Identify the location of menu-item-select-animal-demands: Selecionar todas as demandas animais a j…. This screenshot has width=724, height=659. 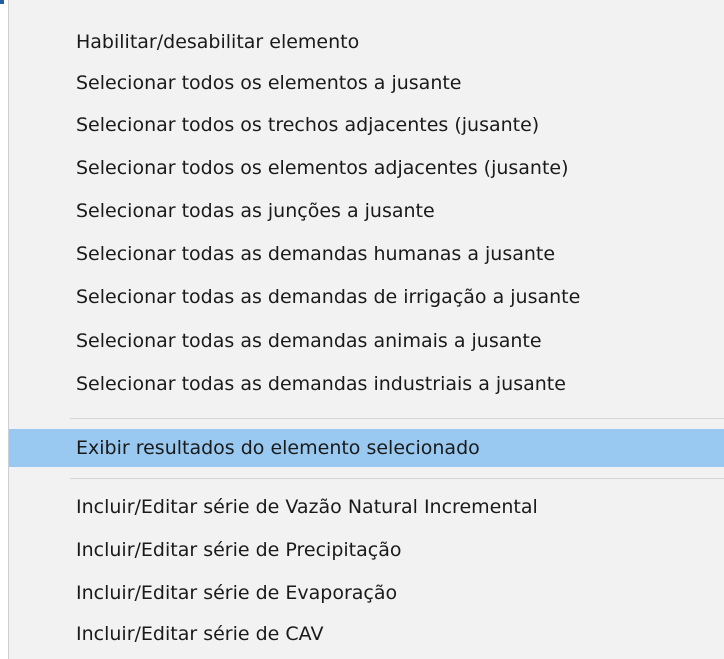
(366, 341).